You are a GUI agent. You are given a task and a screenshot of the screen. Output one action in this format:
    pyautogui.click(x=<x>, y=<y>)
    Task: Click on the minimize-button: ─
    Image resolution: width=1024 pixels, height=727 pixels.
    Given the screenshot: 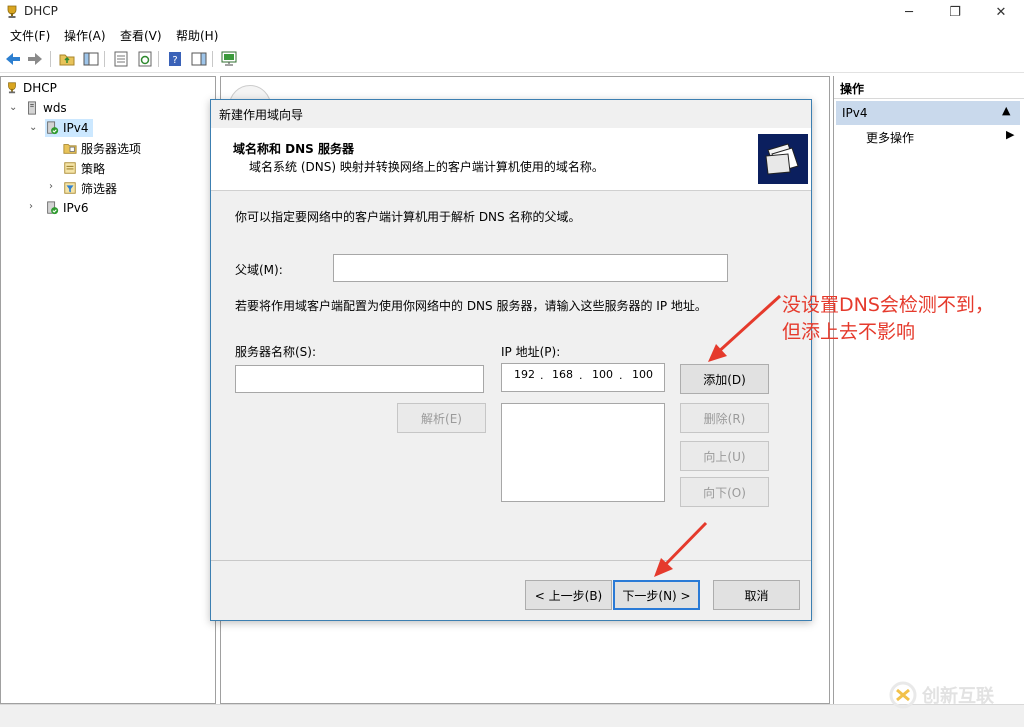 What is the action you would take?
    pyautogui.click(x=909, y=12)
    